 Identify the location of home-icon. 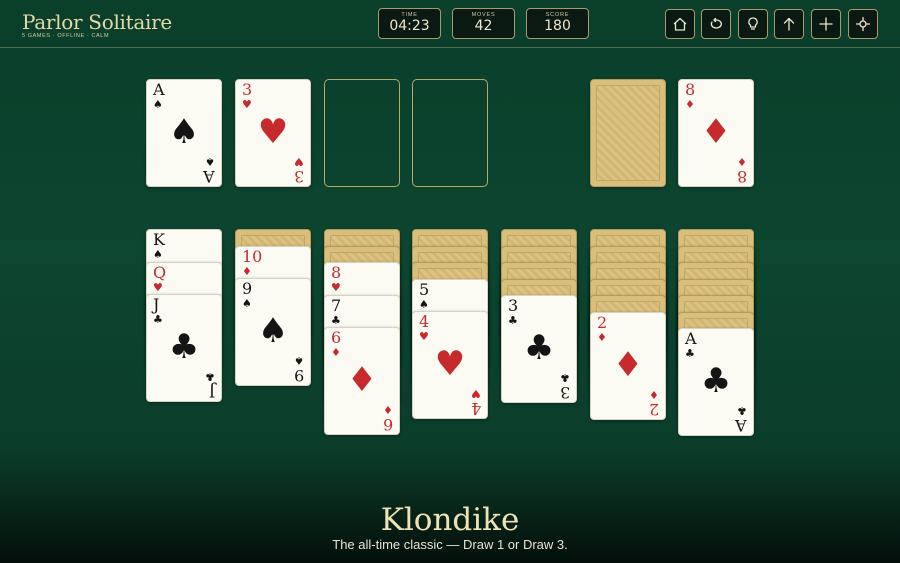
(680, 24).